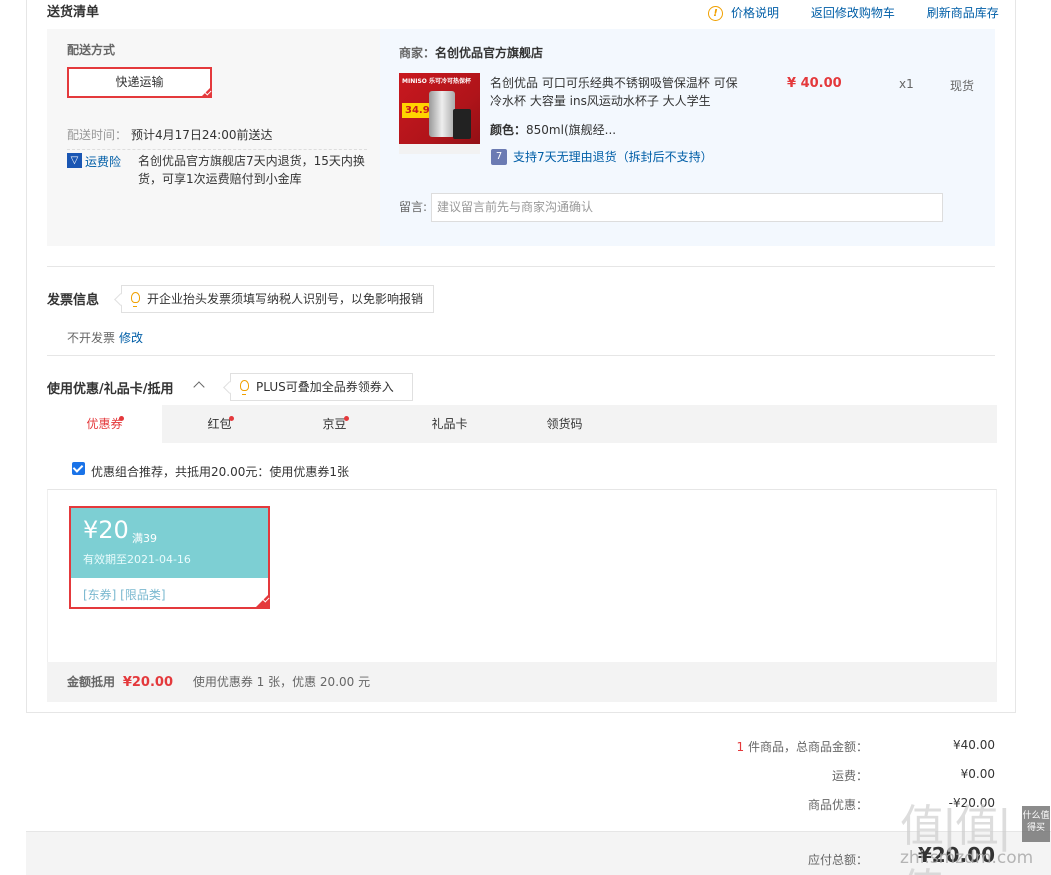 This screenshot has height=875, width=1051. Describe the element at coordinates (906, 84) in the screenshot. I see `product-quantity: x1` at that location.